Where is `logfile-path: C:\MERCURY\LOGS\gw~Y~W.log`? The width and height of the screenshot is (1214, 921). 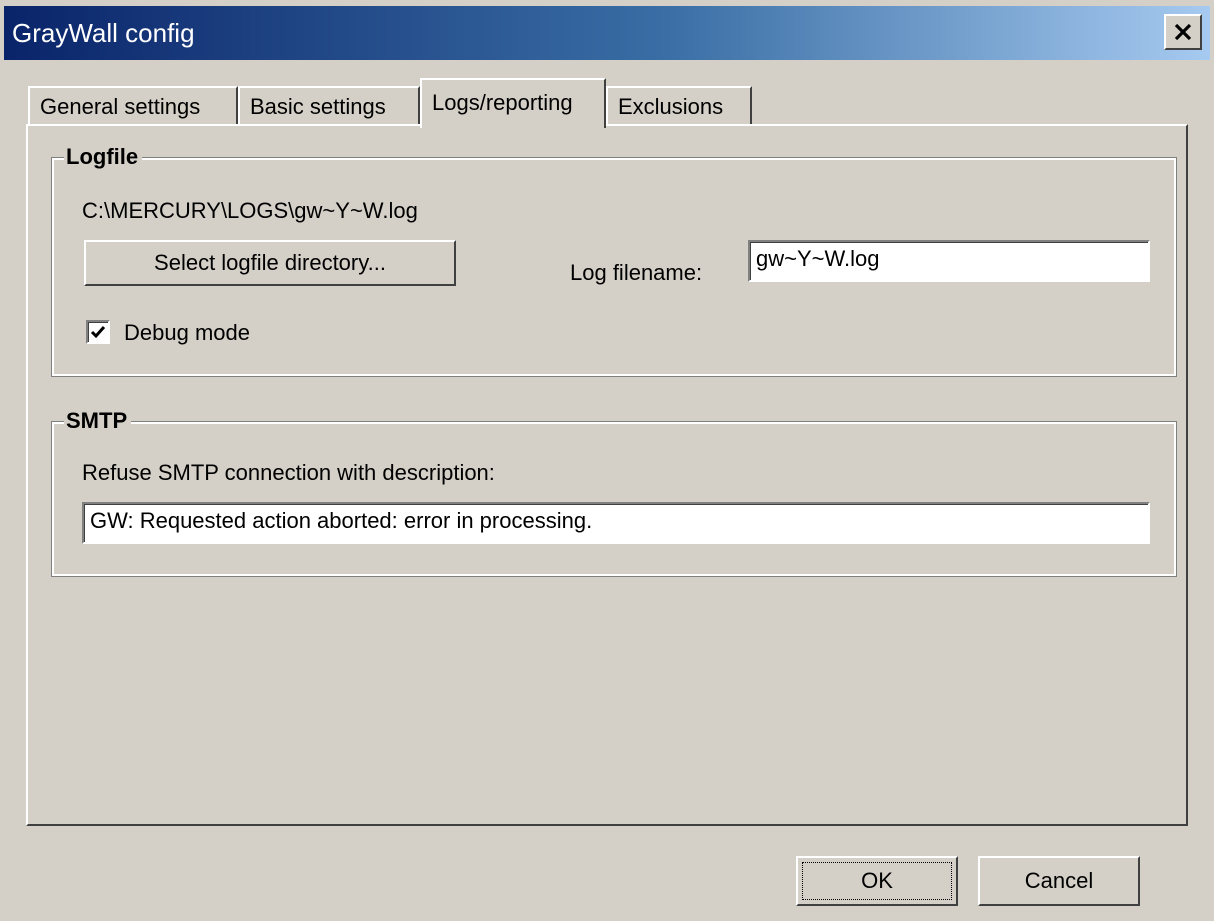 logfile-path: C:\MERCURY\LOGS\gw~Y~W.log is located at coordinates (250, 210).